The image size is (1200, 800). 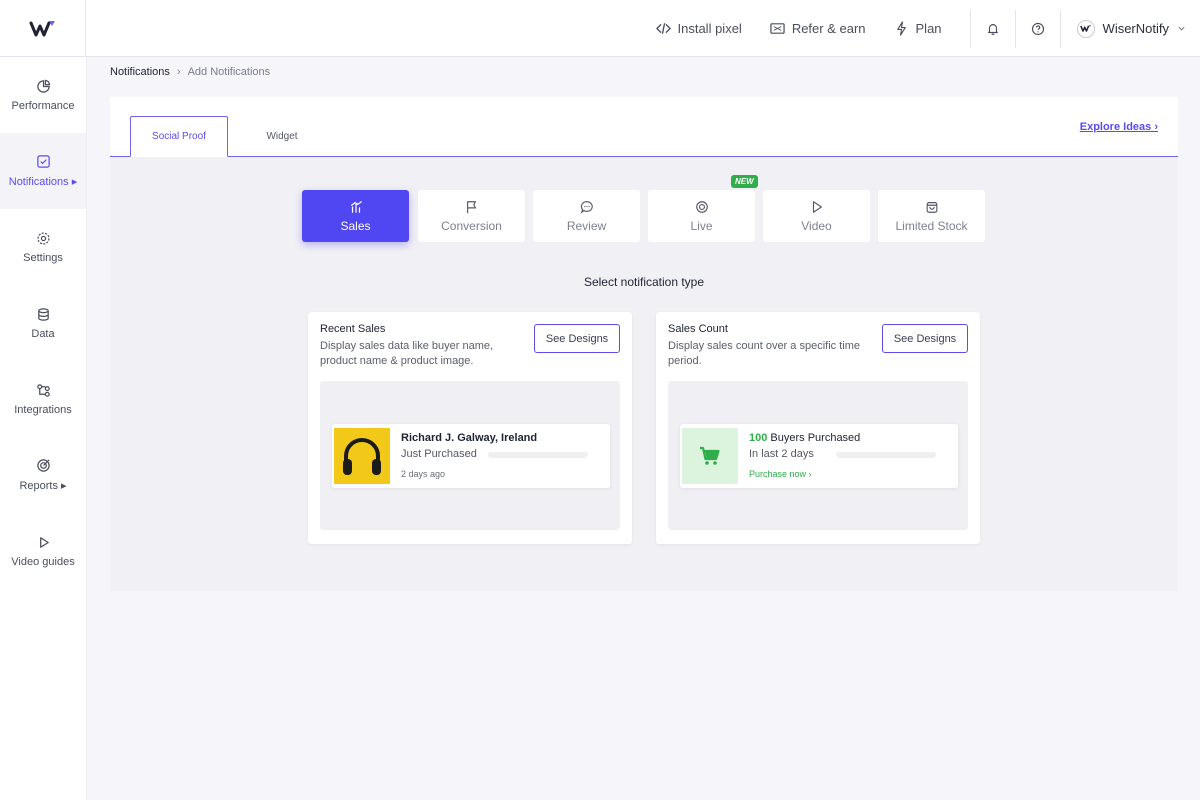 What do you see at coordinates (43, 257) in the screenshot?
I see `sidebar-item-label: Settings` at bounding box center [43, 257].